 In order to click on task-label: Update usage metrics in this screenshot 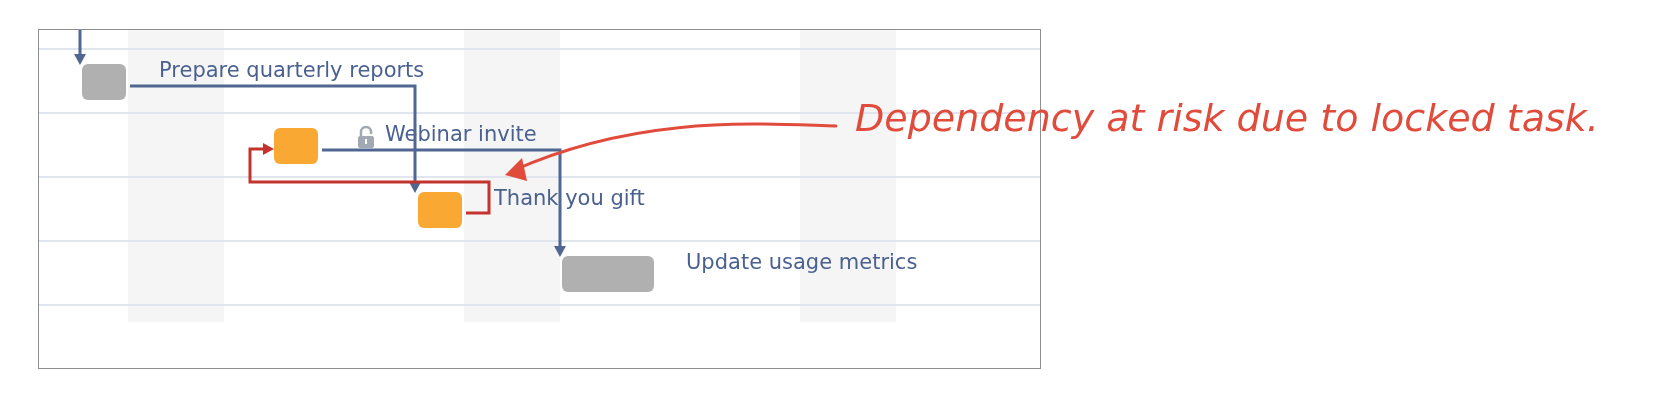, I will do `click(802, 262)`.